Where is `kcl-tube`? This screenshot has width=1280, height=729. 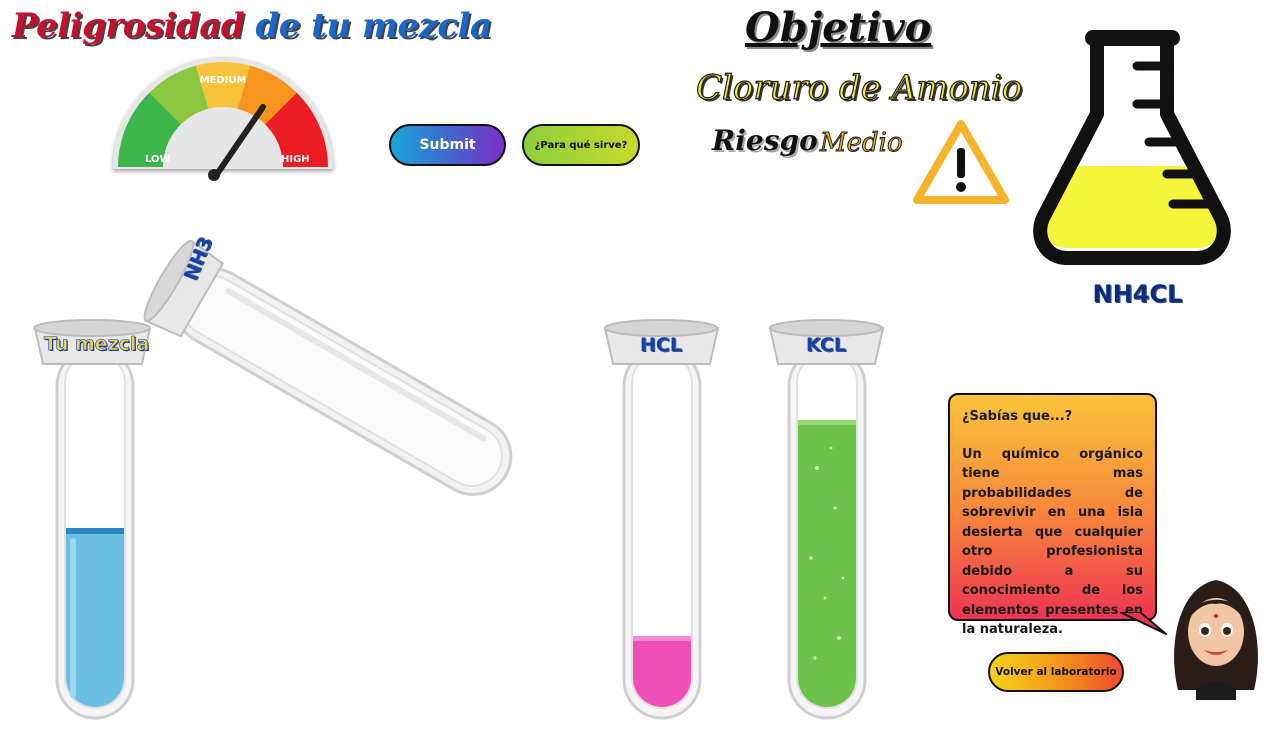 kcl-tube is located at coordinates (827, 520).